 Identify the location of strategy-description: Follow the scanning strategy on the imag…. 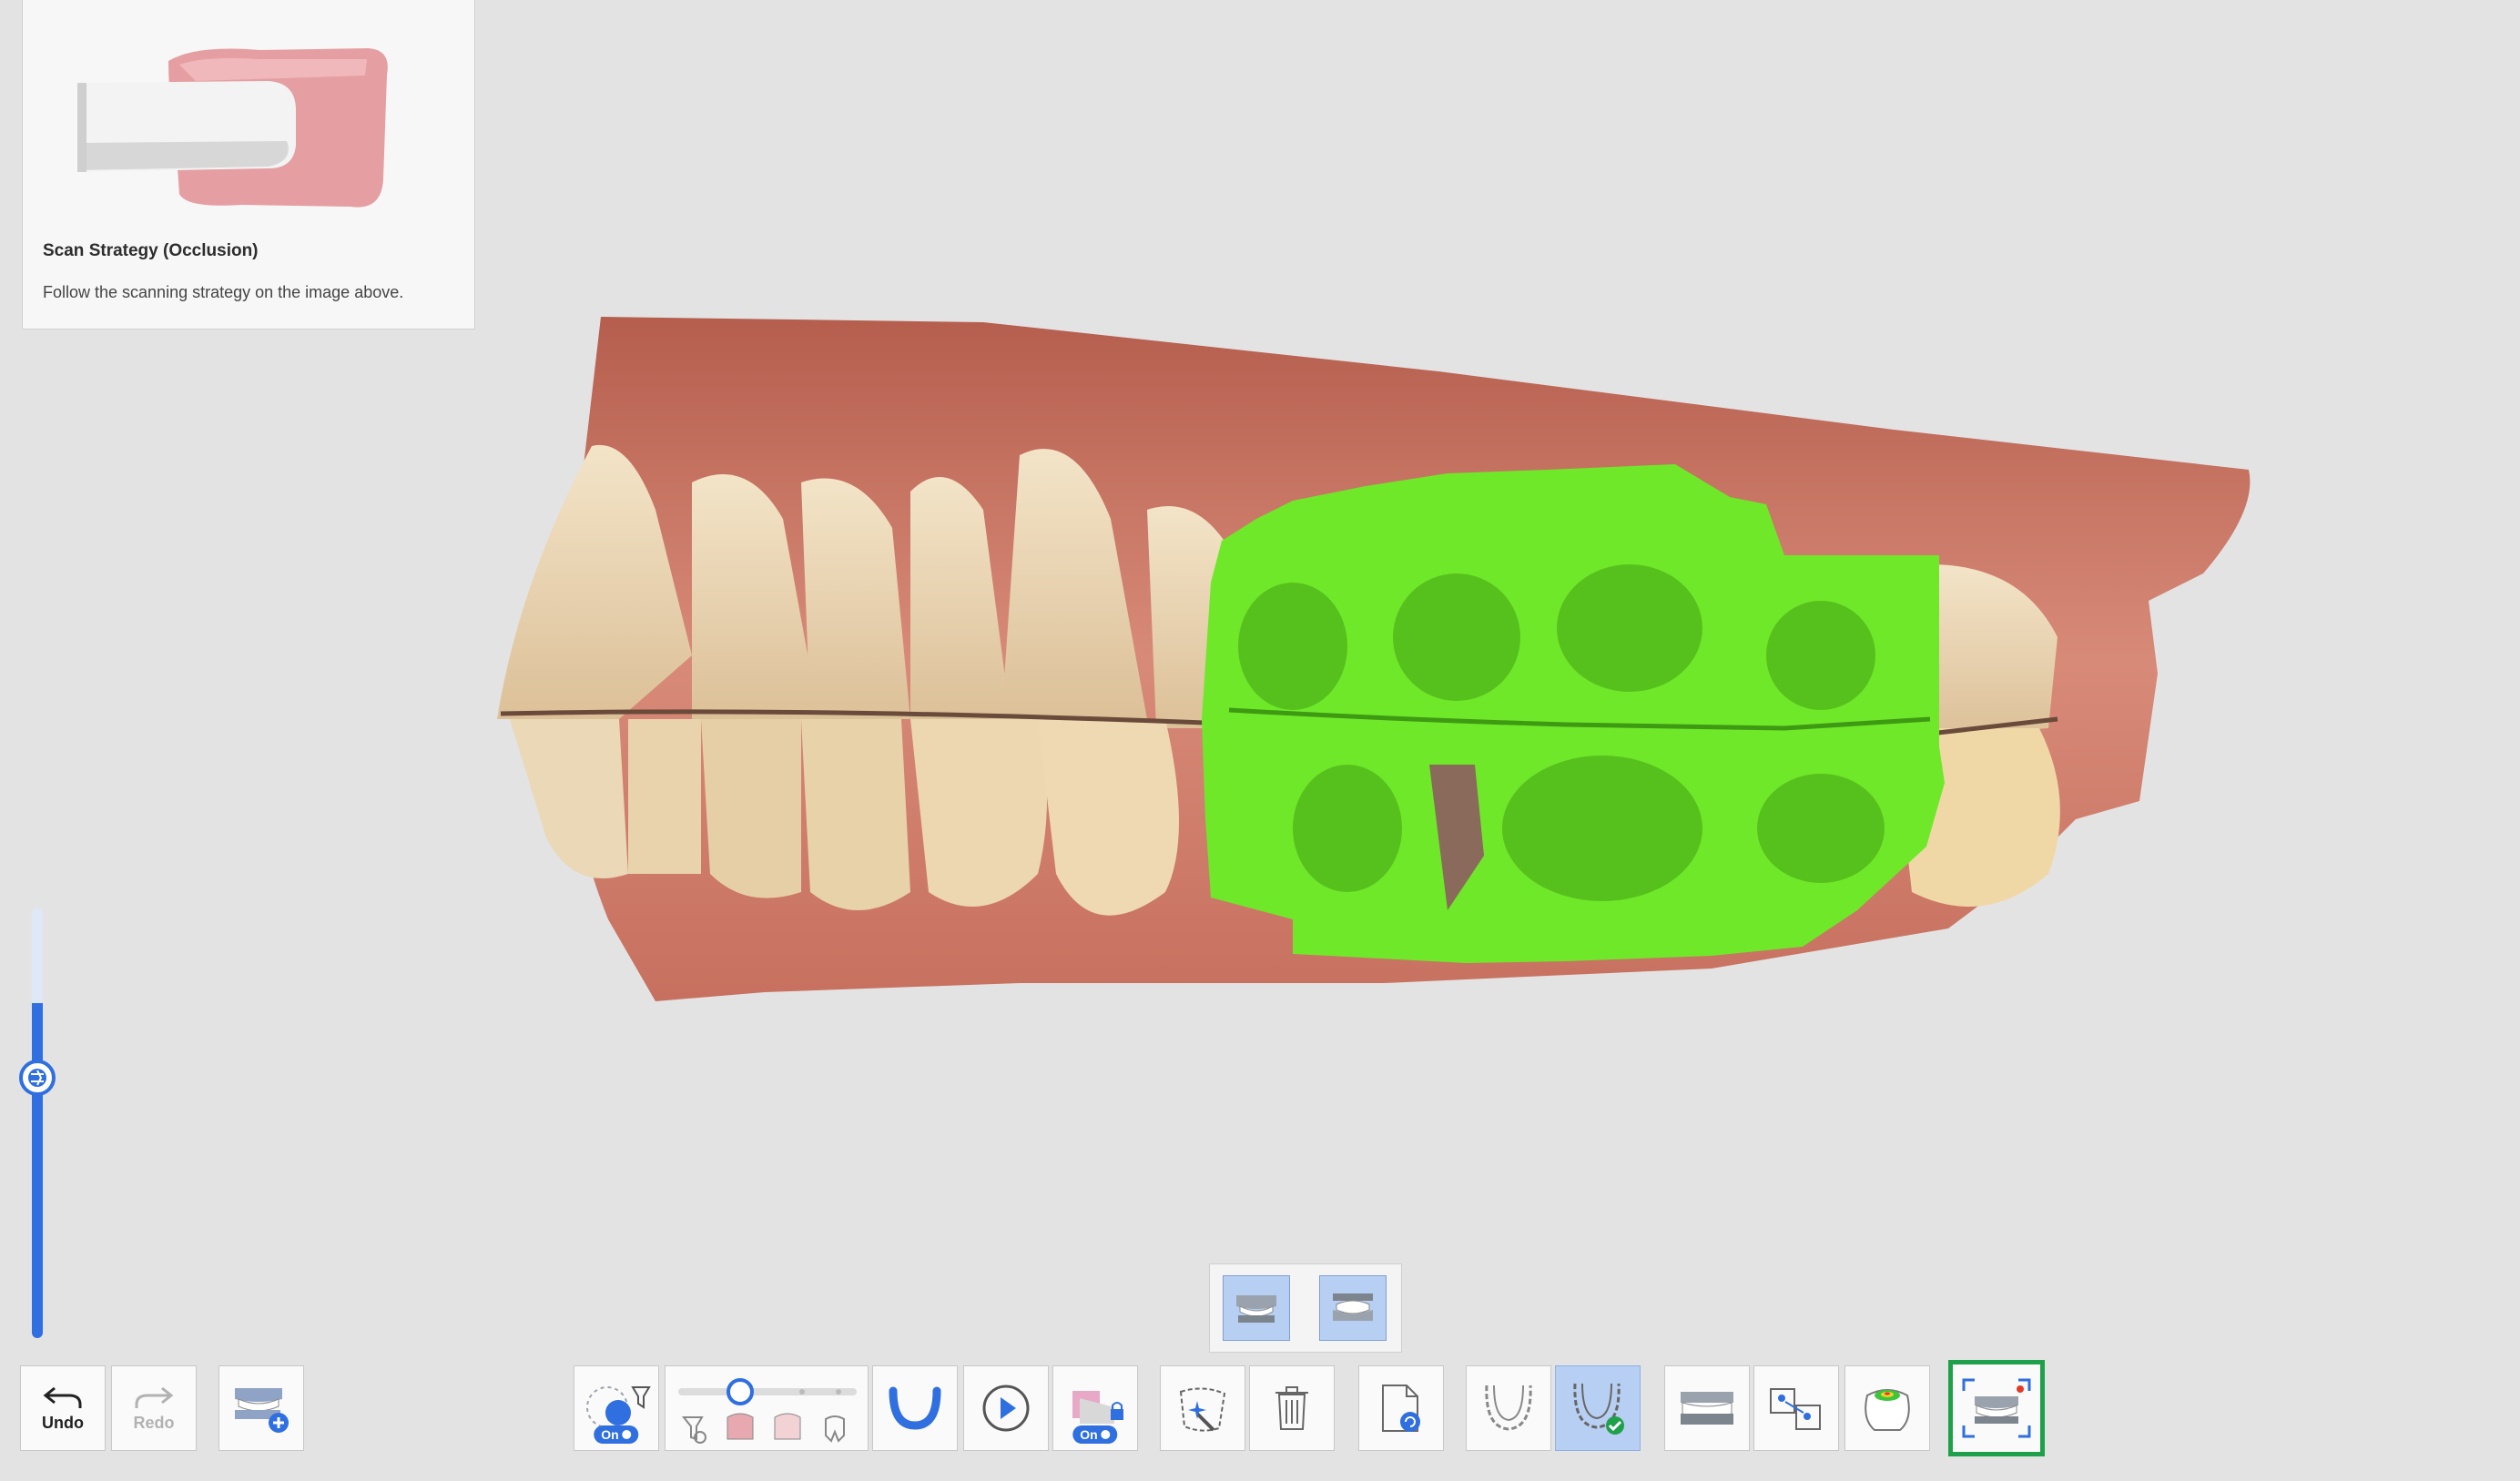
(223, 292).